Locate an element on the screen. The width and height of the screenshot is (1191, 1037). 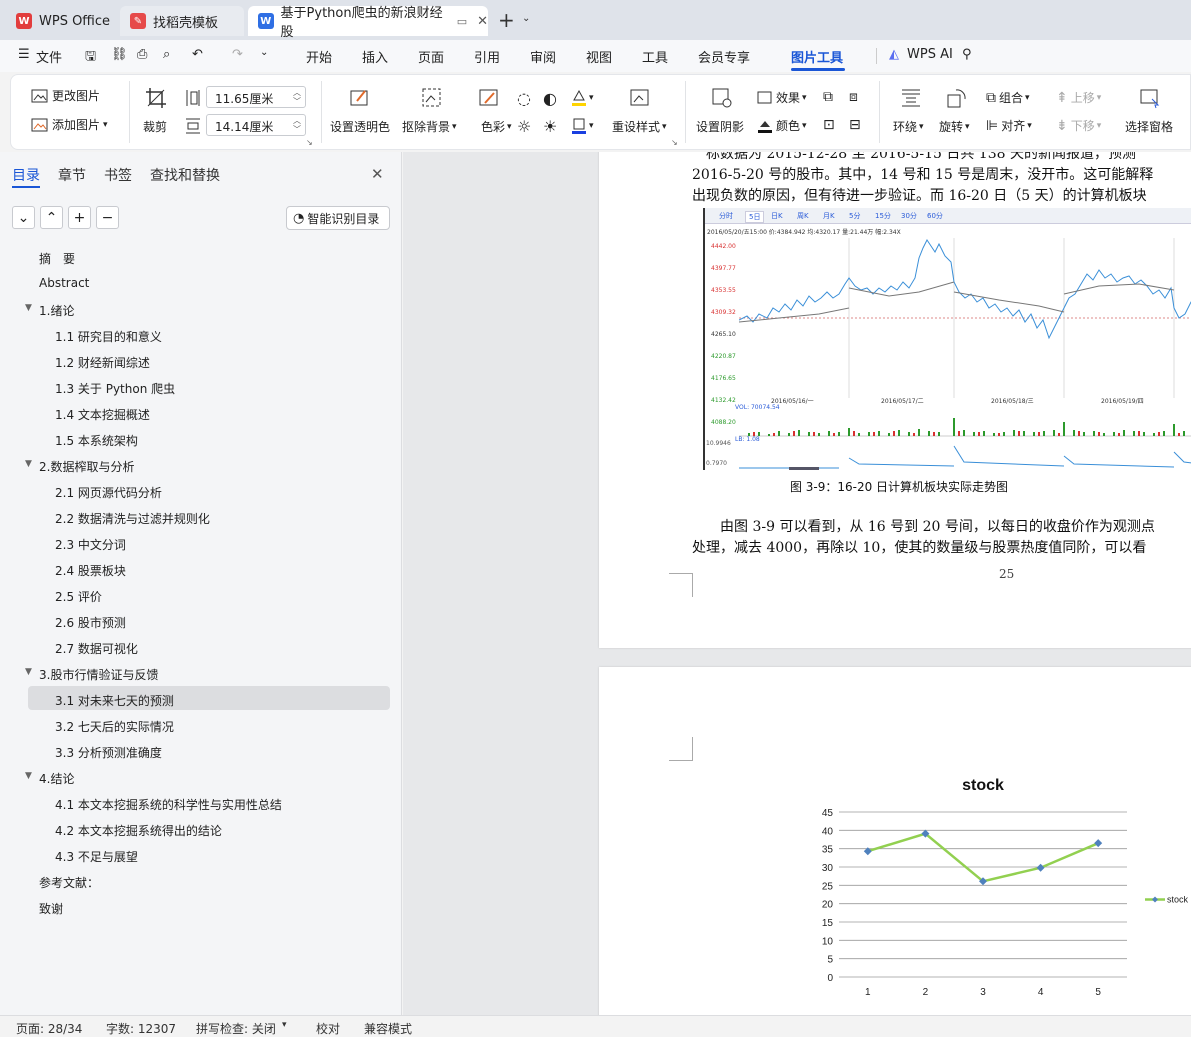
width-input: 11.65厘米 ︿ ﹀ is located at coordinates (256, 97).